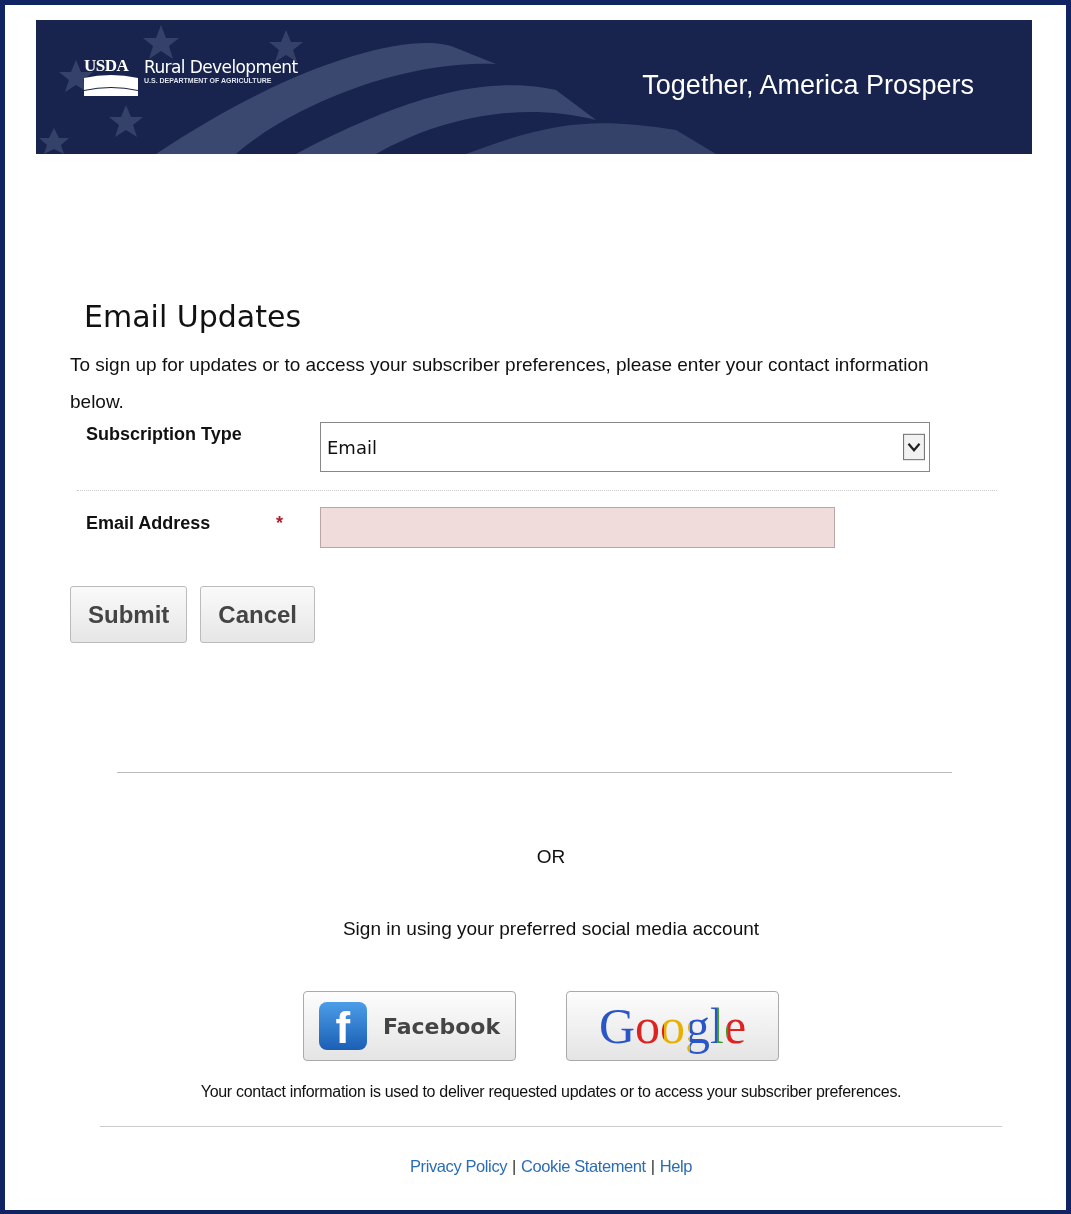  What do you see at coordinates (221, 66) in the screenshot?
I see `agency-name: Rural Development` at bounding box center [221, 66].